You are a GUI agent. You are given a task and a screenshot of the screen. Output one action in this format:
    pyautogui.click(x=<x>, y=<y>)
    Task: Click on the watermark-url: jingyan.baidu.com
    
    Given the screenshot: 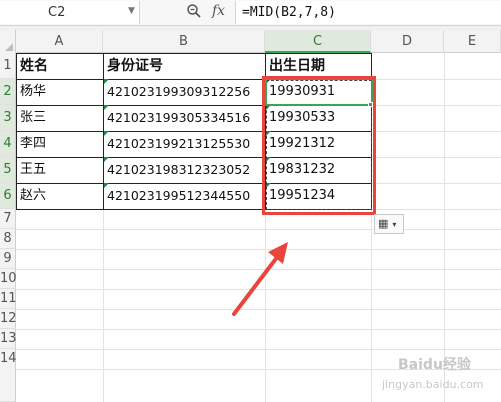 What is the action you would take?
    pyautogui.click(x=433, y=384)
    